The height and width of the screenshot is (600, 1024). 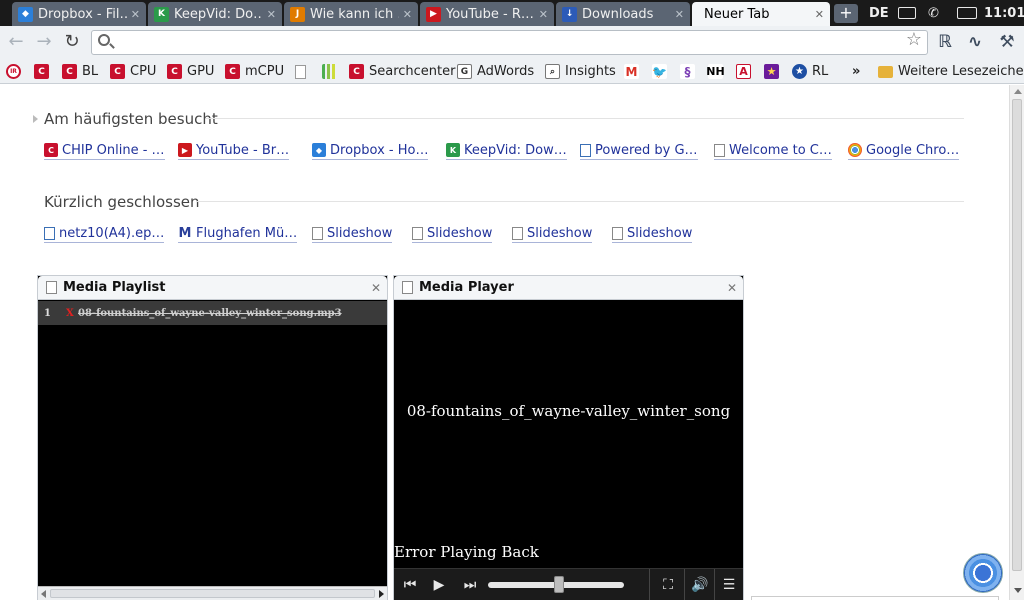 I want to click on bookmark-label: AdWords, so click(x=506, y=71).